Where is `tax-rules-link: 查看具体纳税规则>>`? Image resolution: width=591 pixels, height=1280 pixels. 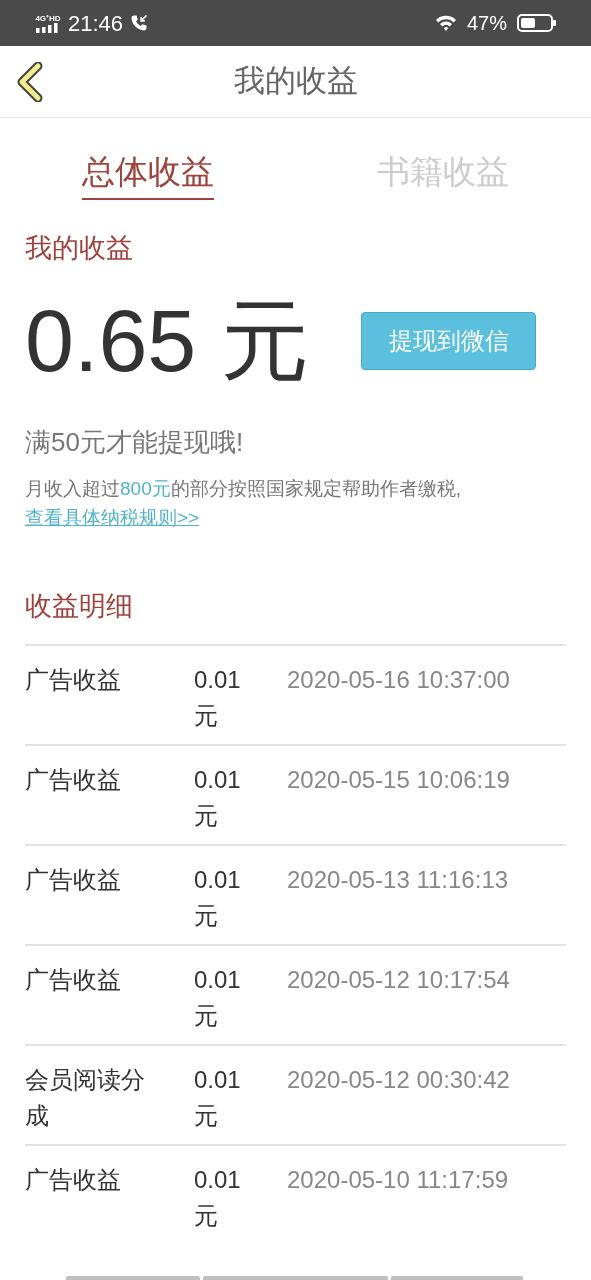 tax-rules-link: 查看具体纳税规则>> is located at coordinates (112, 517).